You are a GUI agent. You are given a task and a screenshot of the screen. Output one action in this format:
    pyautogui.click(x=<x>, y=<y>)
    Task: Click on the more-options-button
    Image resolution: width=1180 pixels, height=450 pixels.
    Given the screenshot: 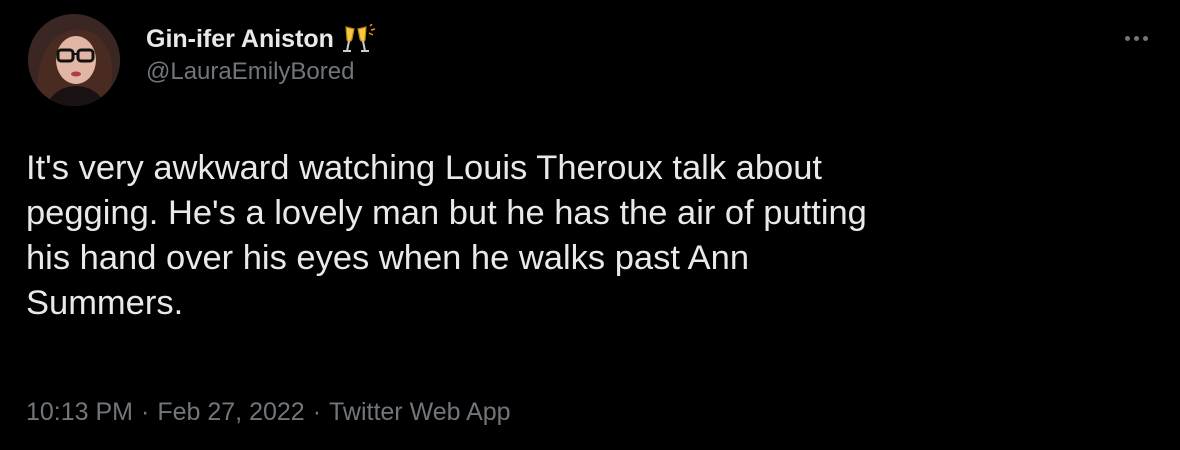 What is the action you would take?
    pyautogui.click(x=1136, y=38)
    